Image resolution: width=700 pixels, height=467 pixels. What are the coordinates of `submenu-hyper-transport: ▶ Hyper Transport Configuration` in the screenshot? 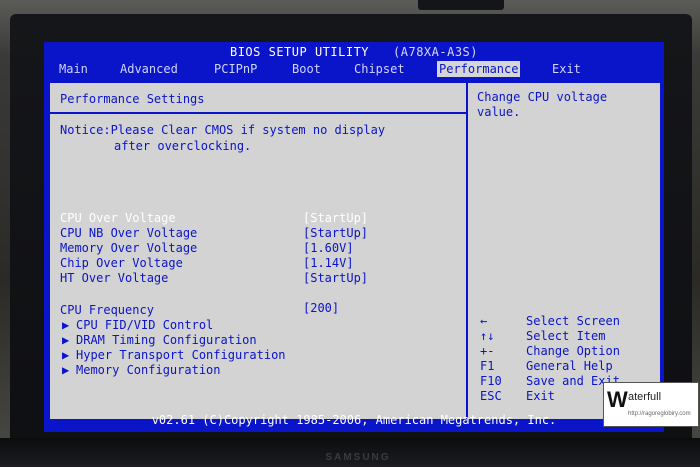 It's located at (174, 355).